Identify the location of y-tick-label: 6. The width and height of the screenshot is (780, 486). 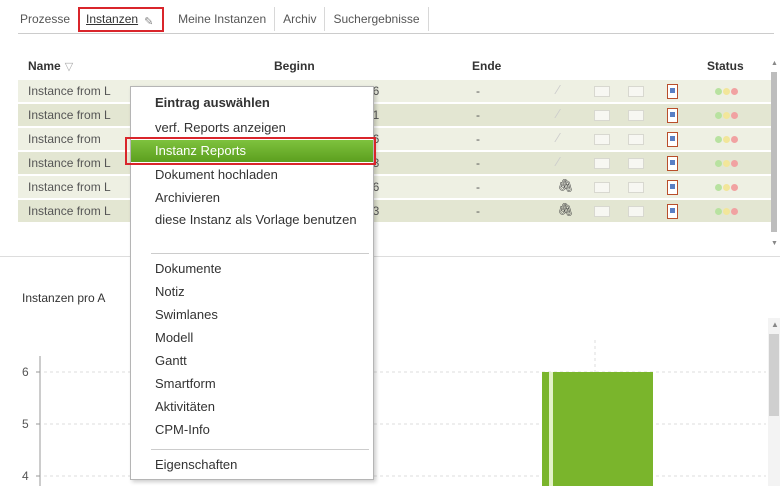
(25, 372).